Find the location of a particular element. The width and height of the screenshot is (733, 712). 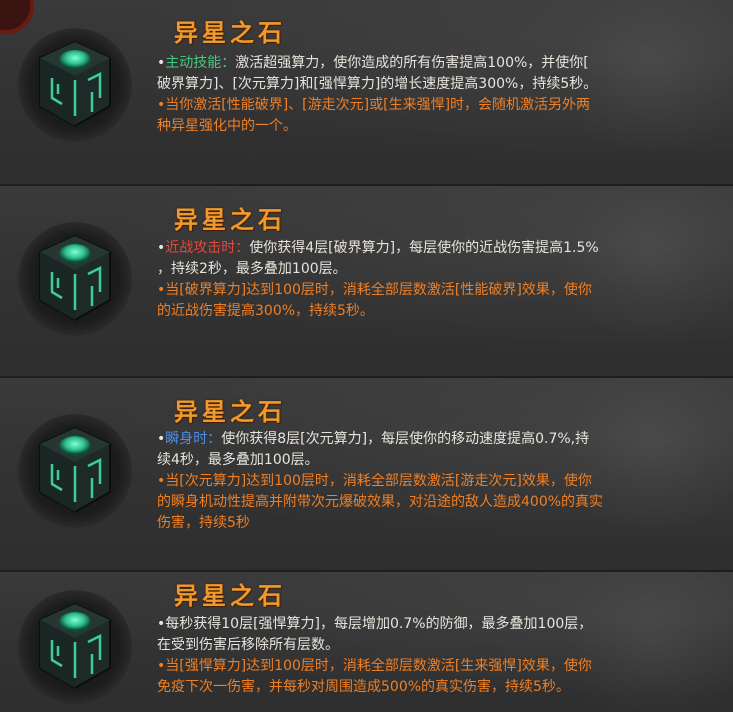

effect-text: 使你获得4层[破界算力]，每层使你的近战伤害提高1.5% is located at coordinates (424, 248).